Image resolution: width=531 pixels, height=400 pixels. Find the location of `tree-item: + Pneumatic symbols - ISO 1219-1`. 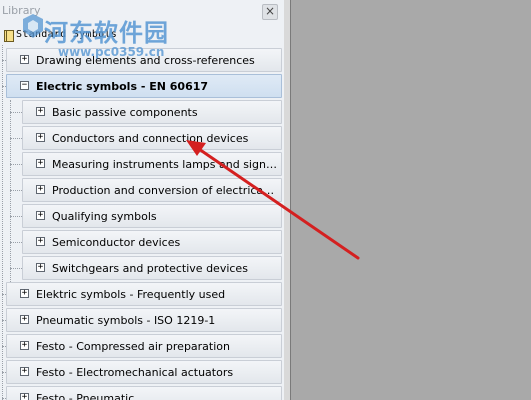

tree-item: + Pneumatic symbols - ISO 1219-1 is located at coordinates (144, 320).